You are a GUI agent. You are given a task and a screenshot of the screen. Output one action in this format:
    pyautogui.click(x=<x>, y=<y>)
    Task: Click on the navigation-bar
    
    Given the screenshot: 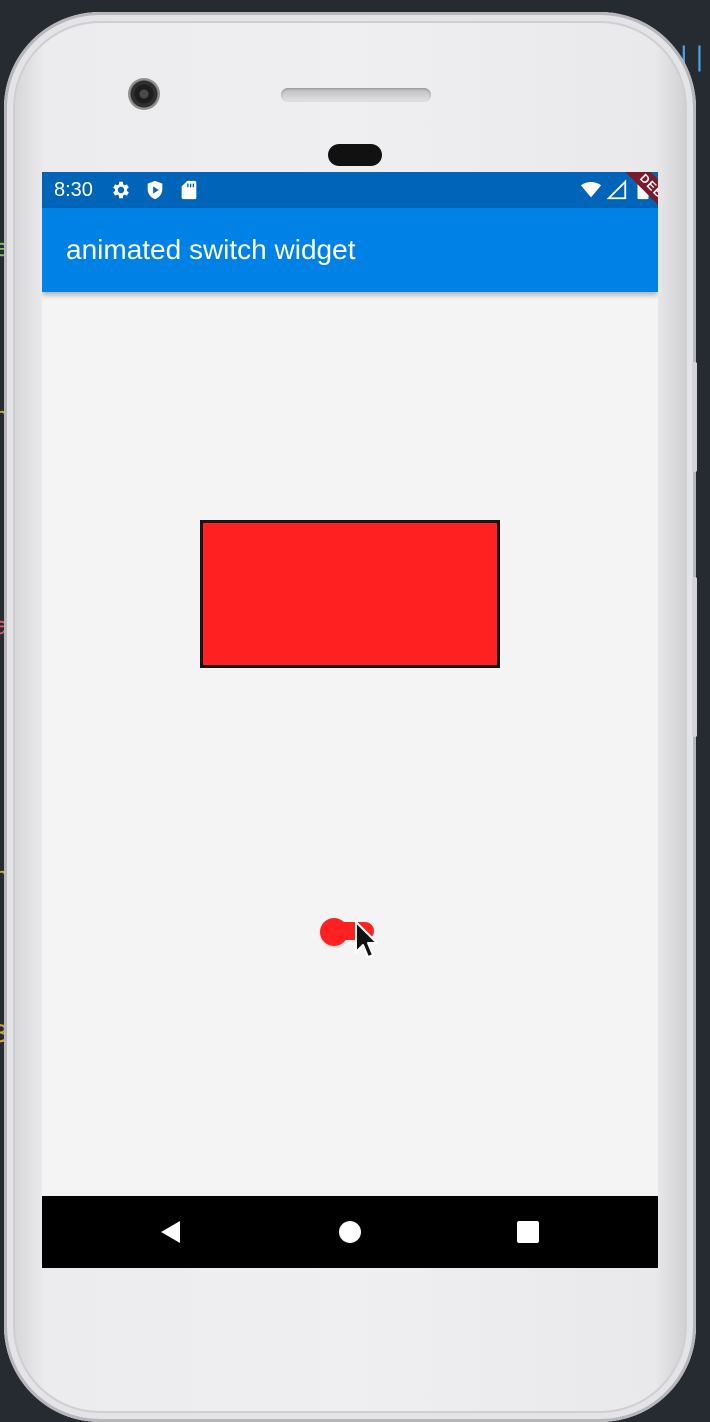 What is the action you would take?
    pyautogui.click(x=350, y=1232)
    